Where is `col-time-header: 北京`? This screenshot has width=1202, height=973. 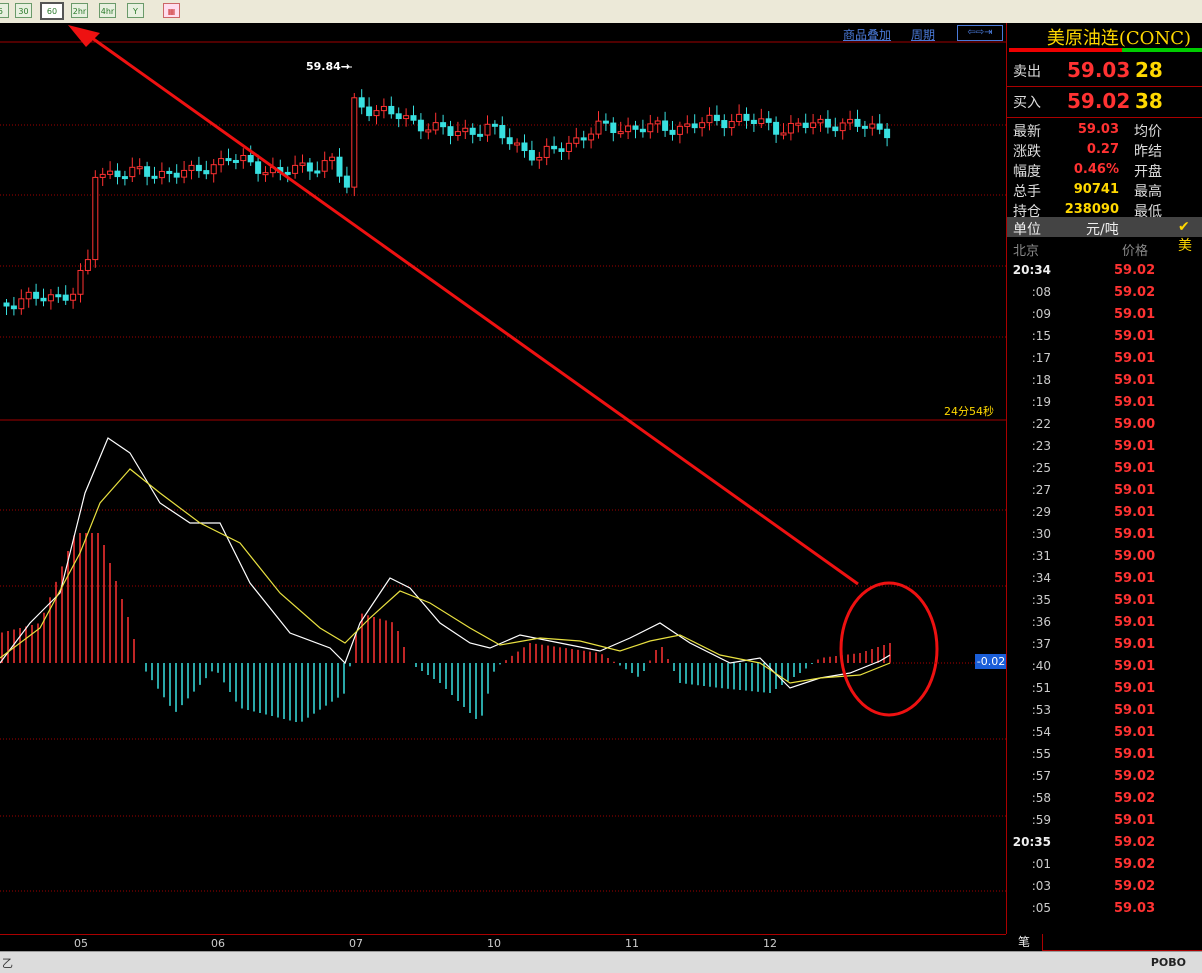
col-time-header: 北京 is located at coordinates (1026, 251).